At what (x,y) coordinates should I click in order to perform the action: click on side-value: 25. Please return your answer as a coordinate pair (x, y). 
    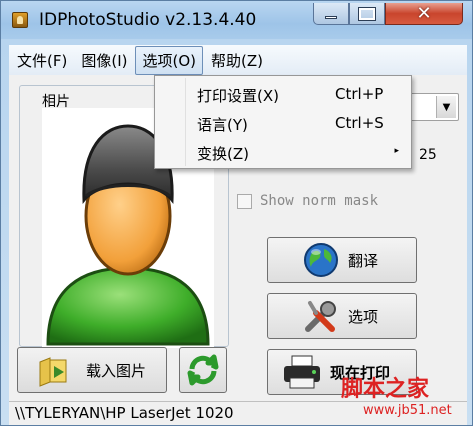
    Looking at the image, I should click on (428, 155).